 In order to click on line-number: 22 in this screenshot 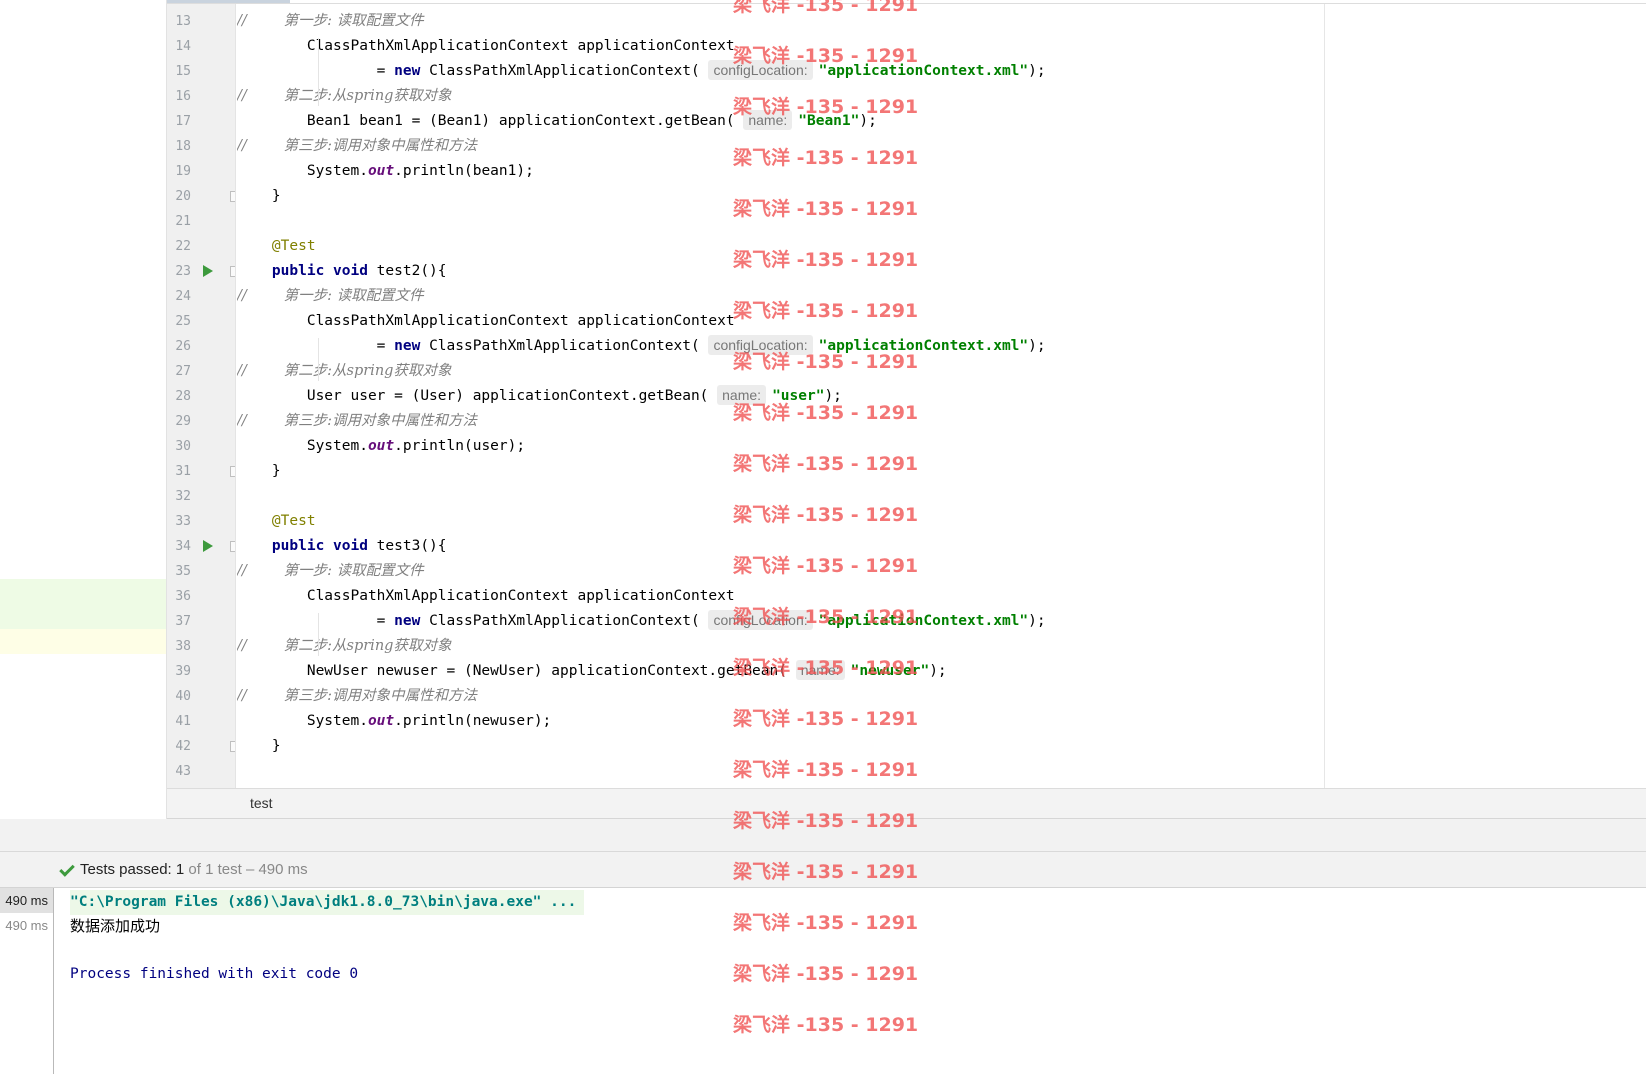, I will do `click(183, 246)`.